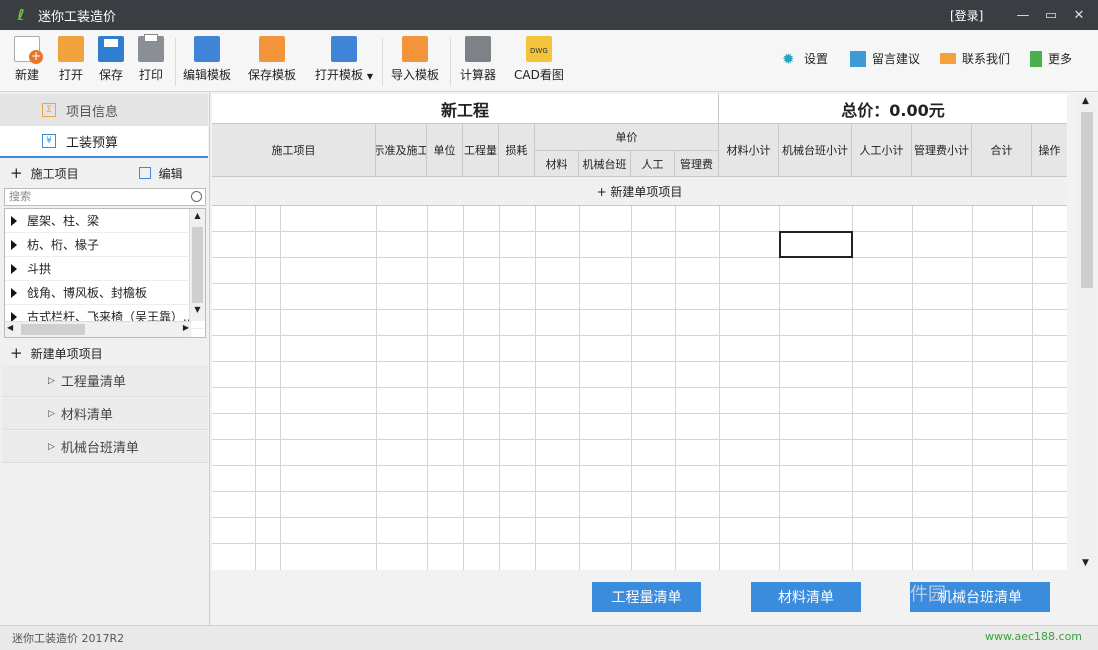 Image resolution: width=1098 pixels, height=650 pixels. What do you see at coordinates (646, 597) in the screenshot?
I see `quantity-list-button: 工程量清单` at bounding box center [646, 597].